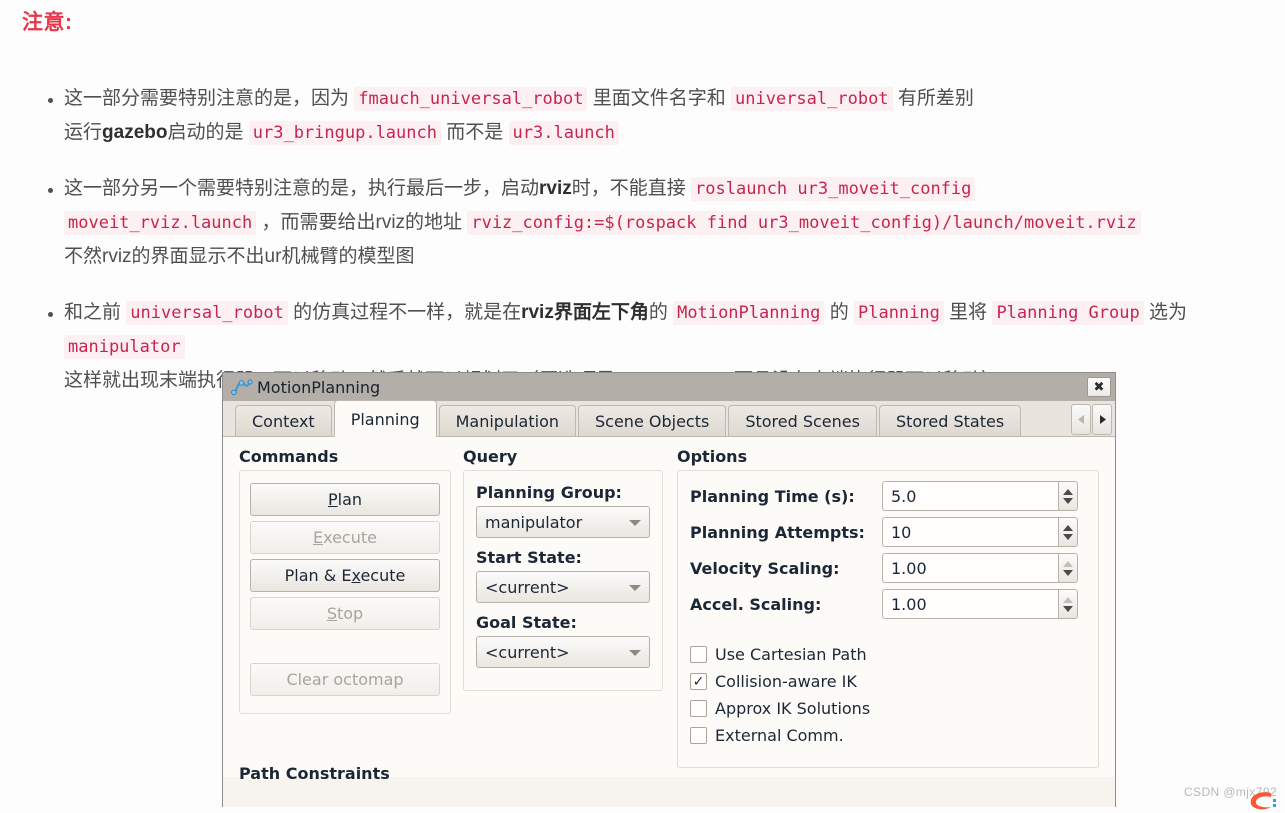 The image size is (1285, 813). What do you see at coordinates (283, 420) in the screenshot?
I see `tab-context: Context` at bounding box center [283, 420].